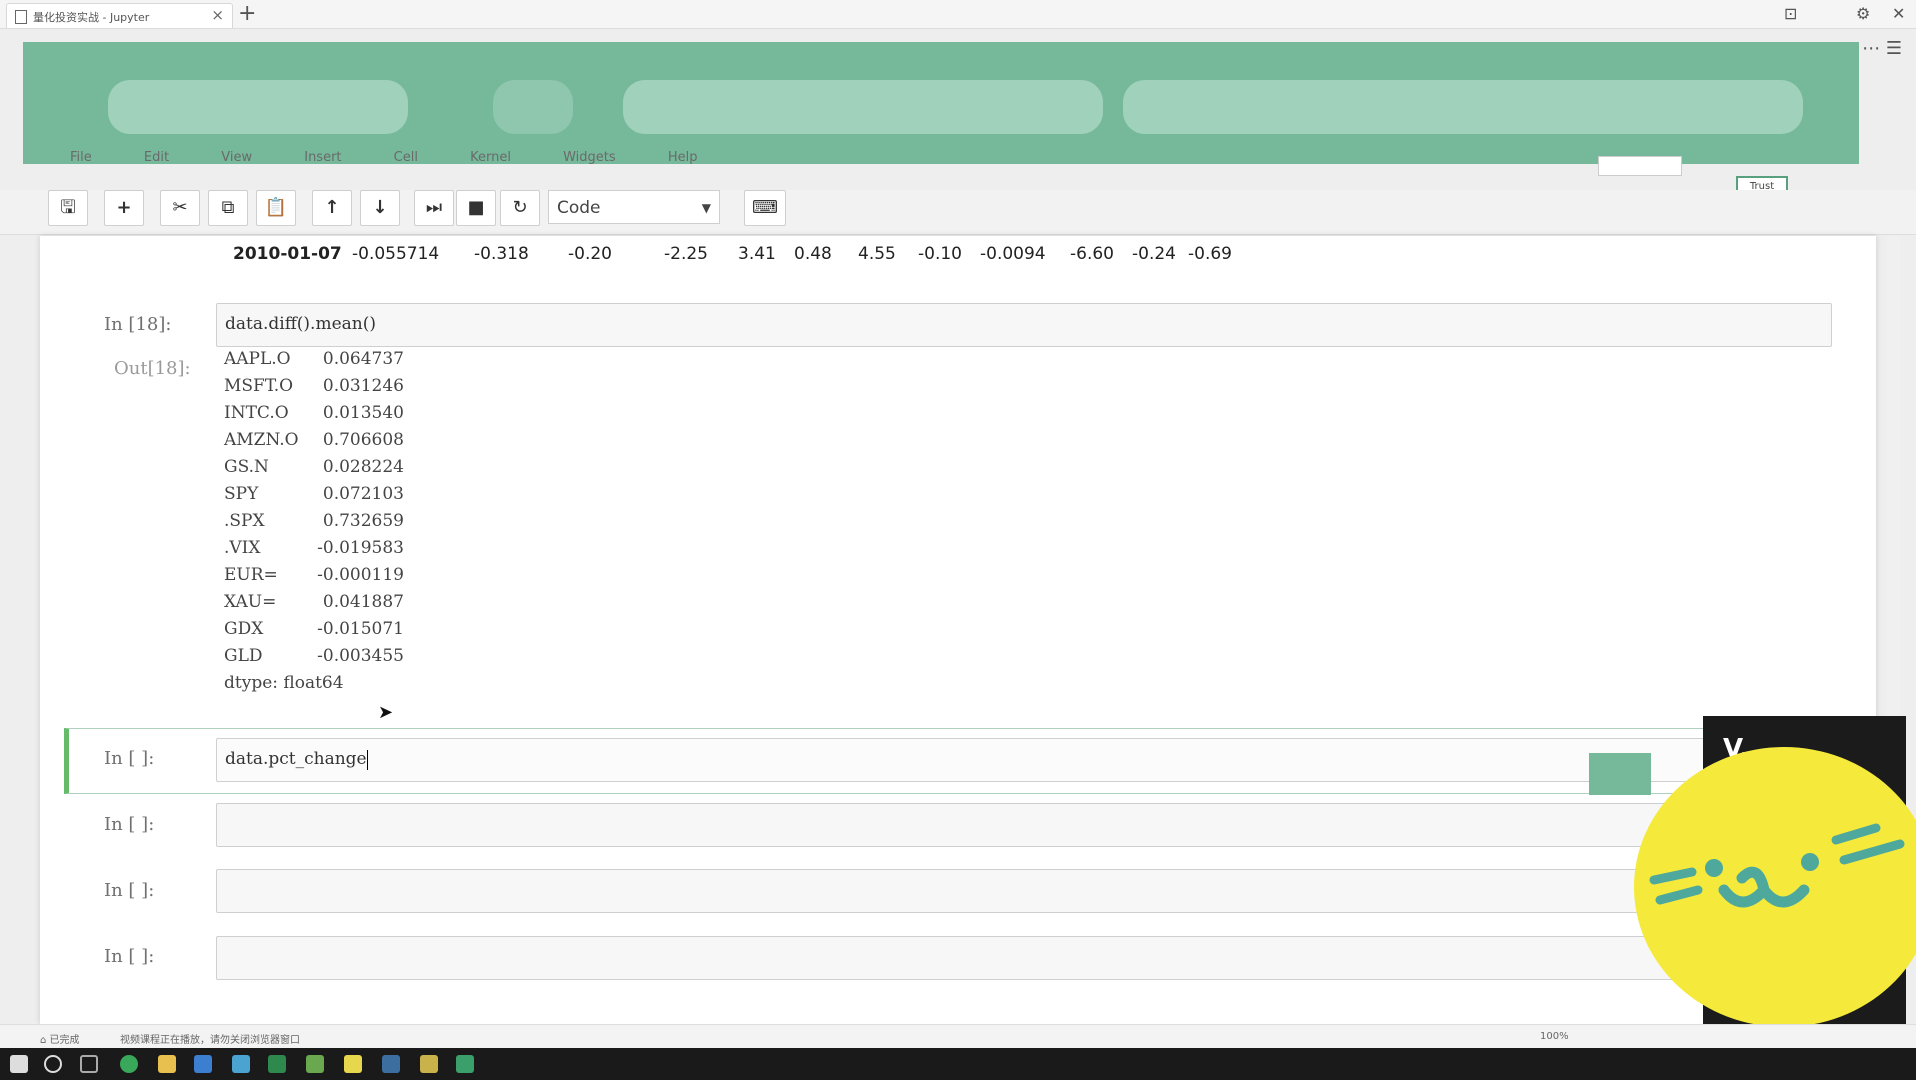 Image resolution: width=1916 pixels, height=1080 pixels. What do you see at coordinates (360, 575) in the screenshot?
I see `series-value: -0.000119` at bounding box center [360, 575].